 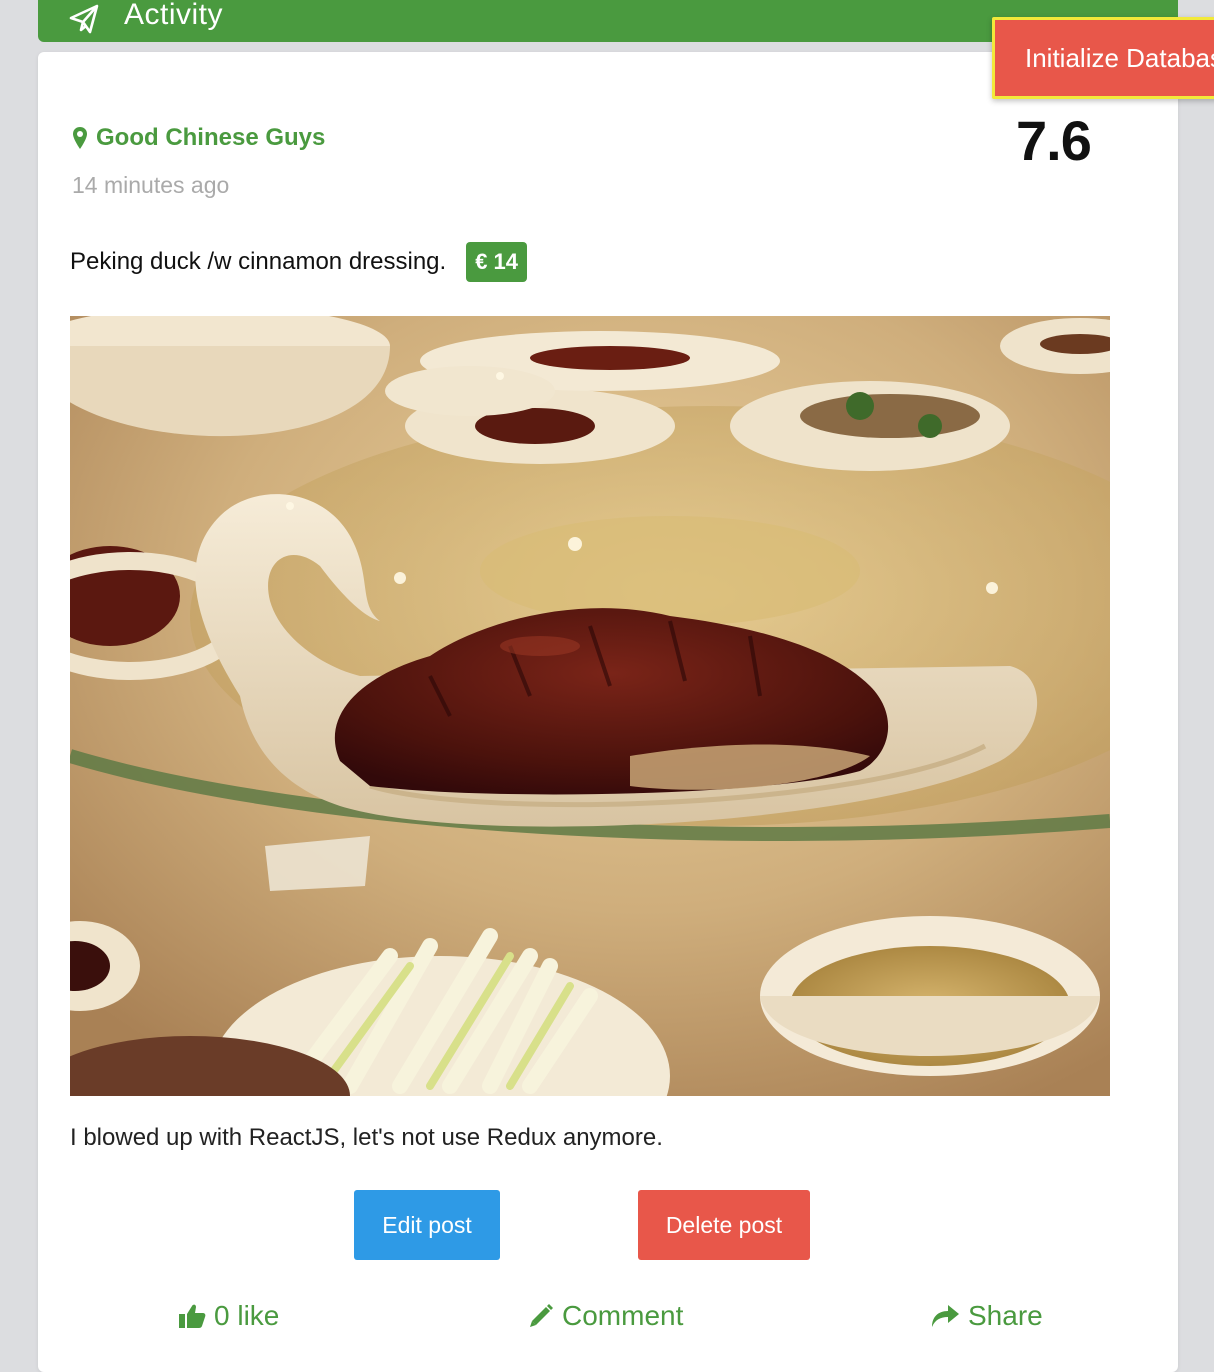 What do you see at coordinates (541, 1315) in the screenshot?
I see `pencil-icon` at bounding box center [541, 1315].